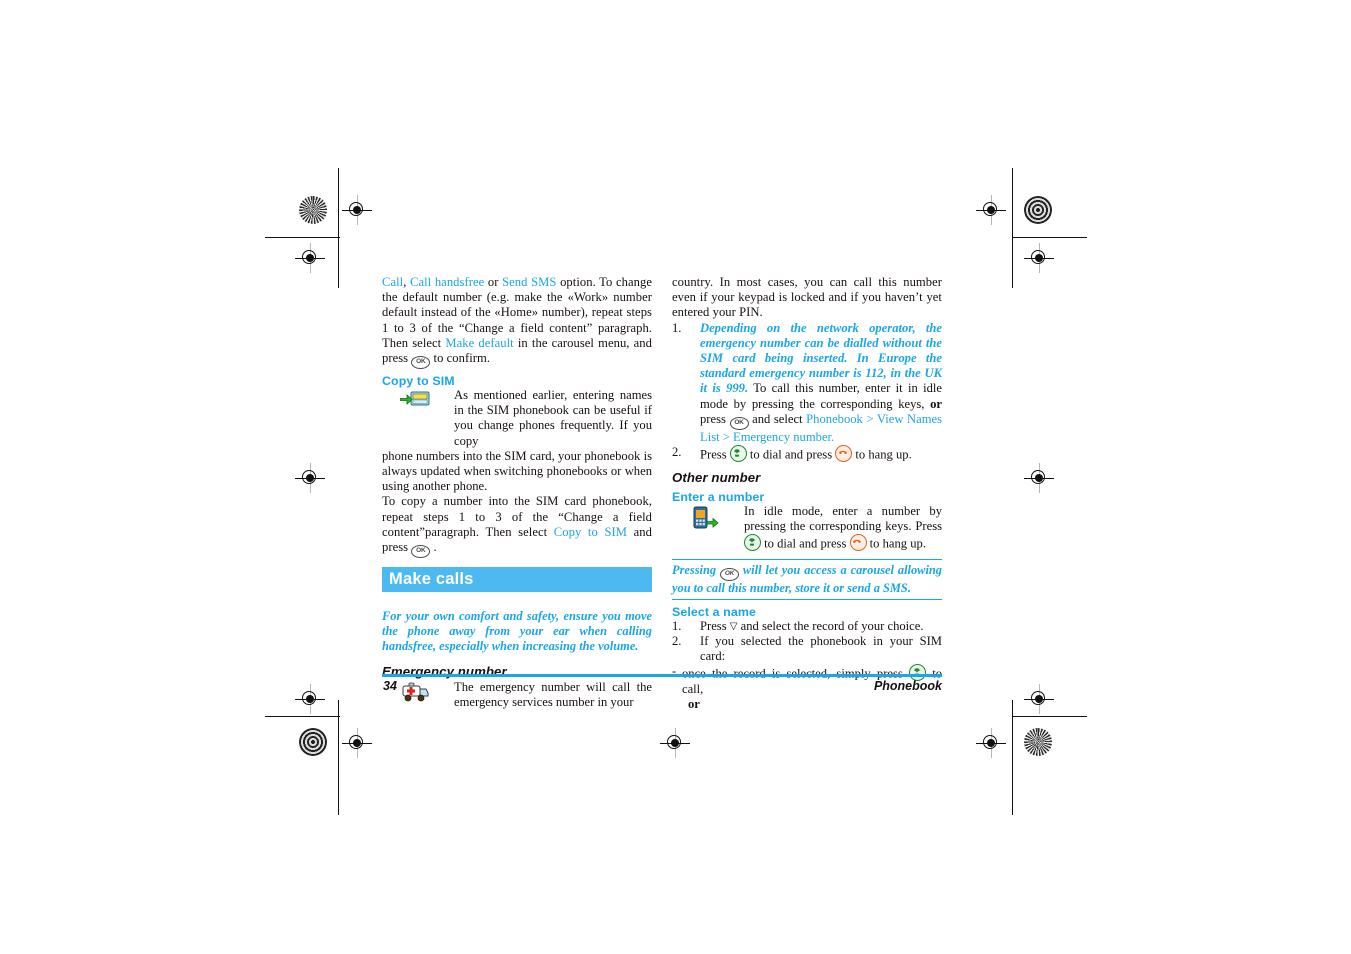 Image resolution: width=1351 pixels, height=954 pixels. Describe the element at coordinates (782, 437) in the screenshot. I see `link-emergency-number: Emergency number` at that location.